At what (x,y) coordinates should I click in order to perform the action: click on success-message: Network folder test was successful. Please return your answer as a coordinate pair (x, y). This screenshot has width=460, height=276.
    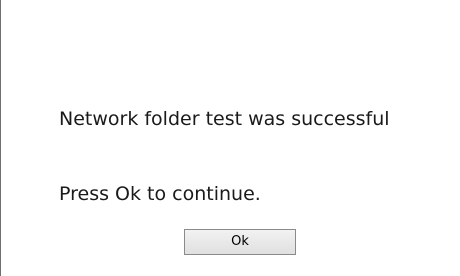
    Looking at the image, I should click on (224, 119).